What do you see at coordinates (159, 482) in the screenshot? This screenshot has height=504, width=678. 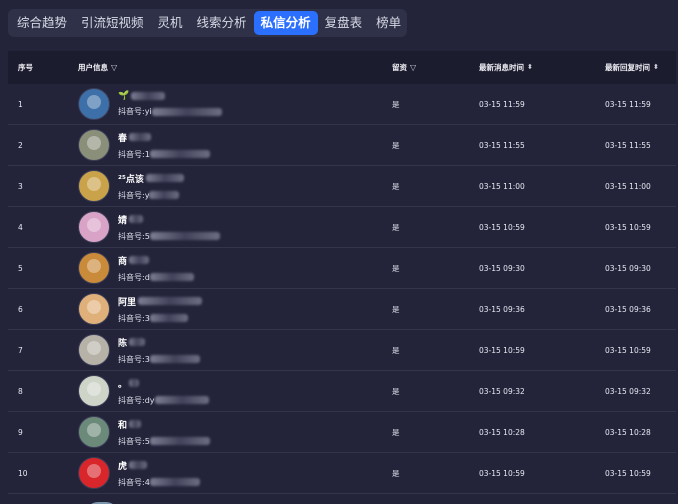 I see `douyin-id: 抖音号: 4` at bounding box center [159, 482].